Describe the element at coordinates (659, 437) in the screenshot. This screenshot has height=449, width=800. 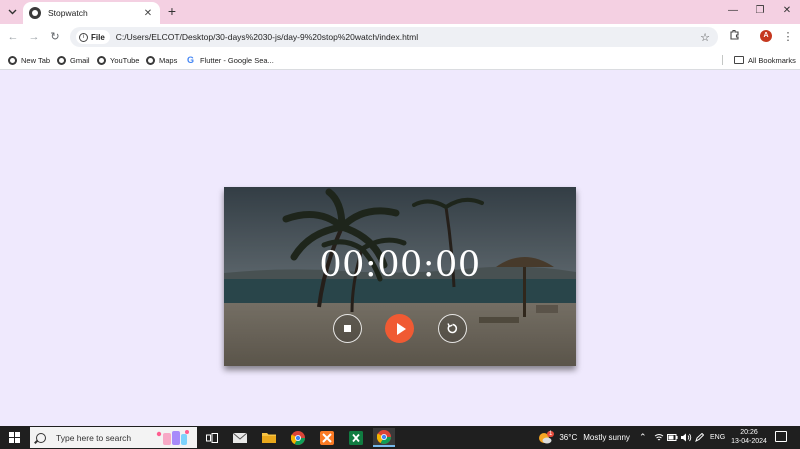
I see `network-icon` at that location.